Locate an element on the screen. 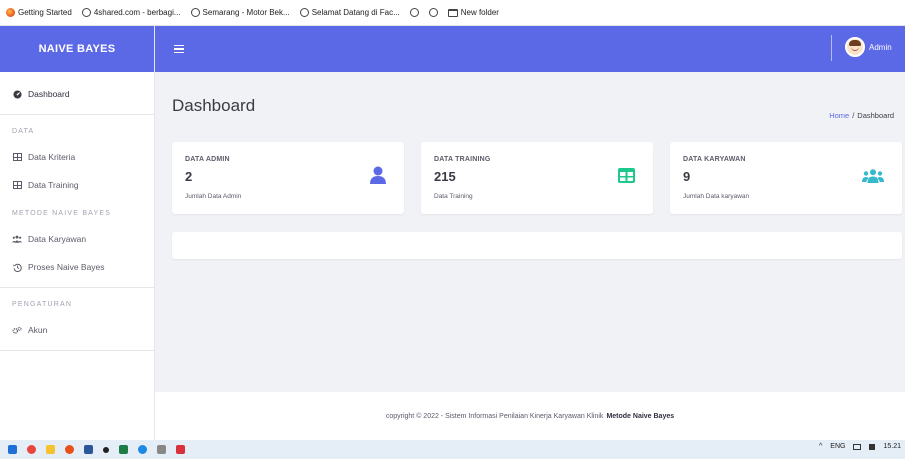  network-icon is located at coordinates (857, 446).